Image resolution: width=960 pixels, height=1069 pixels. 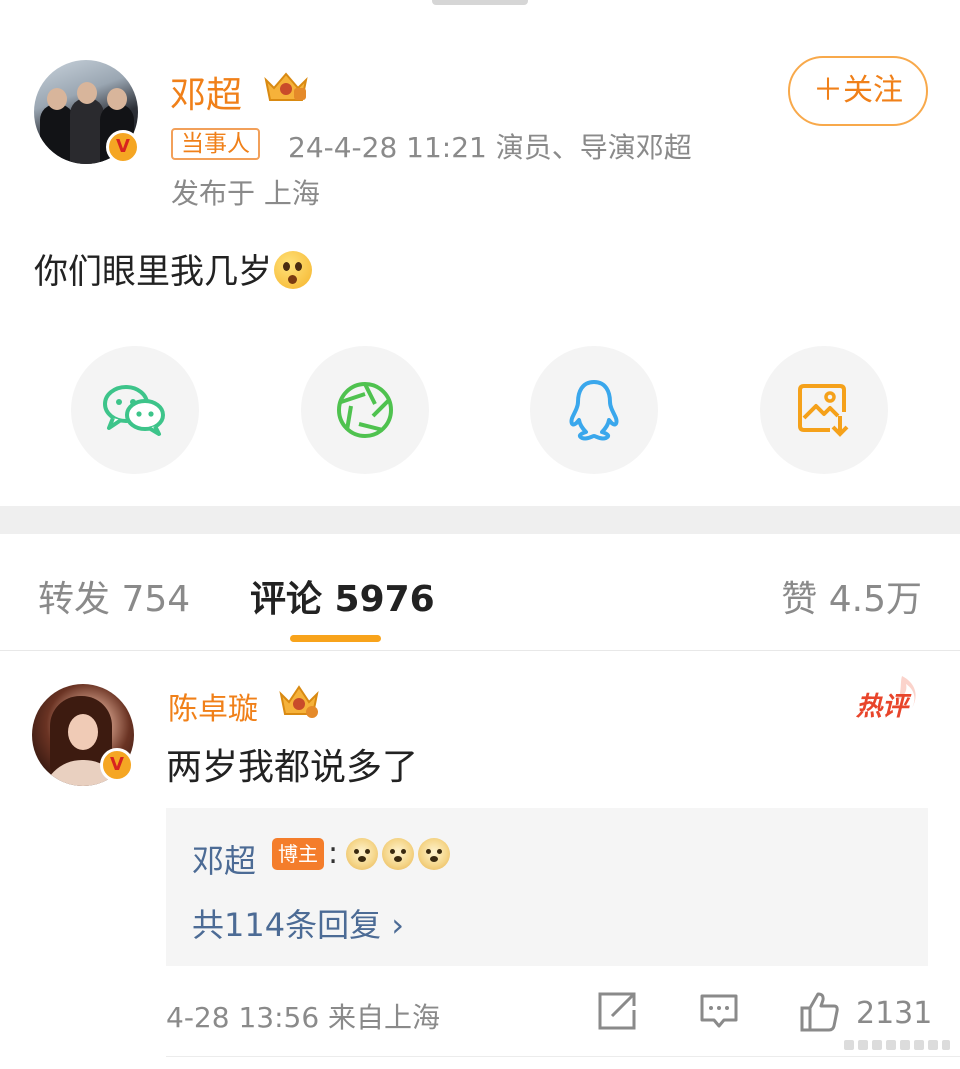 What do you see at coordinates (480, 520) in the screenshot?
I see `section-divider` at bounding box center [480, 520].